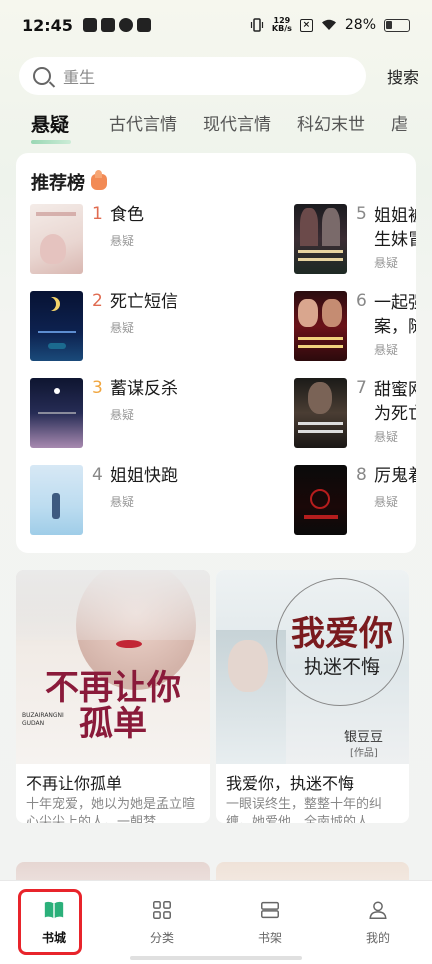 The image size is (432, 964). What do you see at coordinates (270, 910) in the screenshot?
I see `bookshelf-icon` at bounding box center [270, 910].